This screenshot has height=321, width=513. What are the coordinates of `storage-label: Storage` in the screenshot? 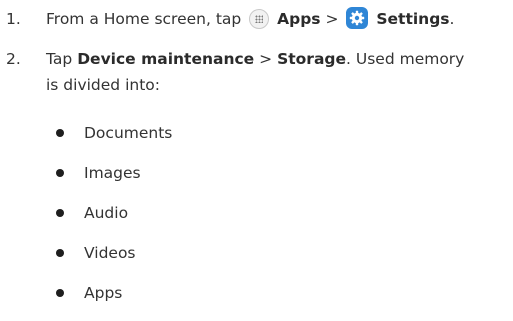 It's located at (312, 59).